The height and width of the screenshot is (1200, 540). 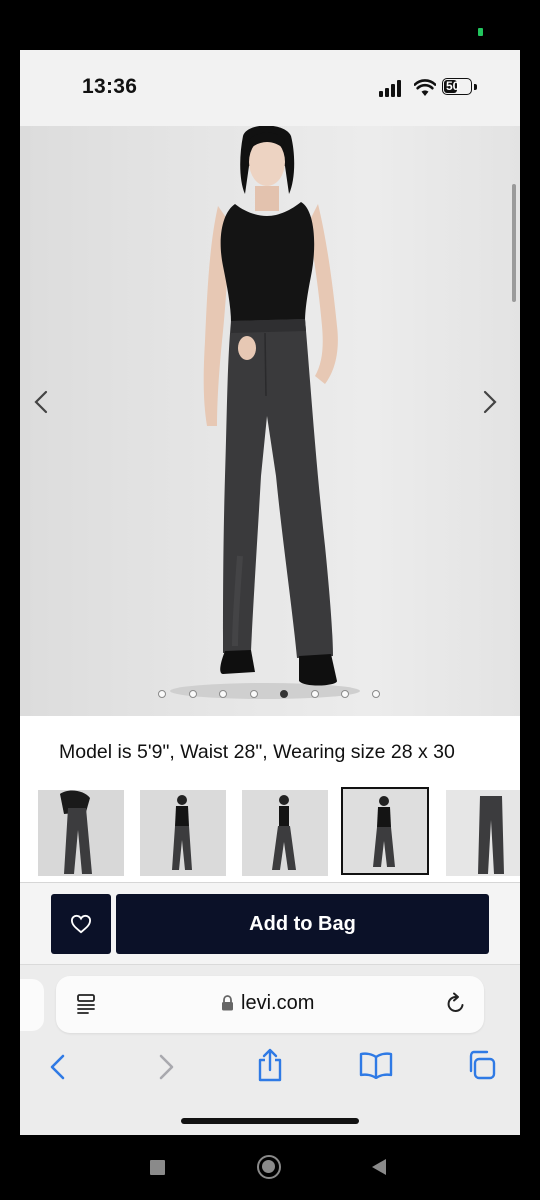 I want to click on status-time: 13:36, so click(x=110, y=86).